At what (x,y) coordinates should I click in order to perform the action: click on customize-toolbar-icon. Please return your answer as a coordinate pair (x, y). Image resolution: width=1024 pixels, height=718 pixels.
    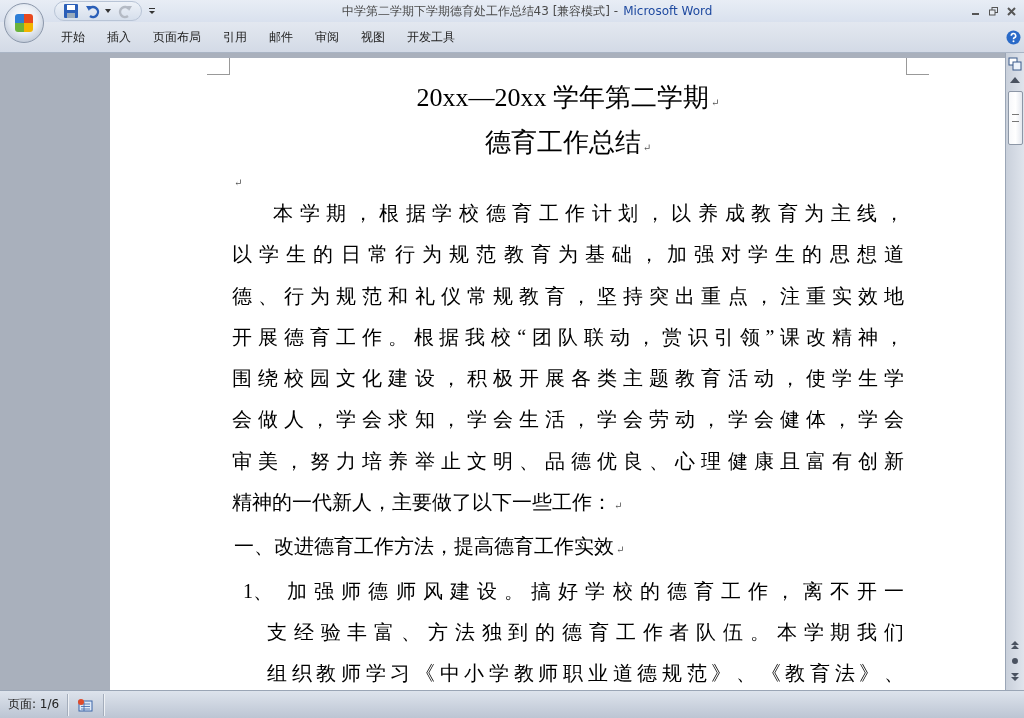
    Looking at the image, I should click on (152, 11).